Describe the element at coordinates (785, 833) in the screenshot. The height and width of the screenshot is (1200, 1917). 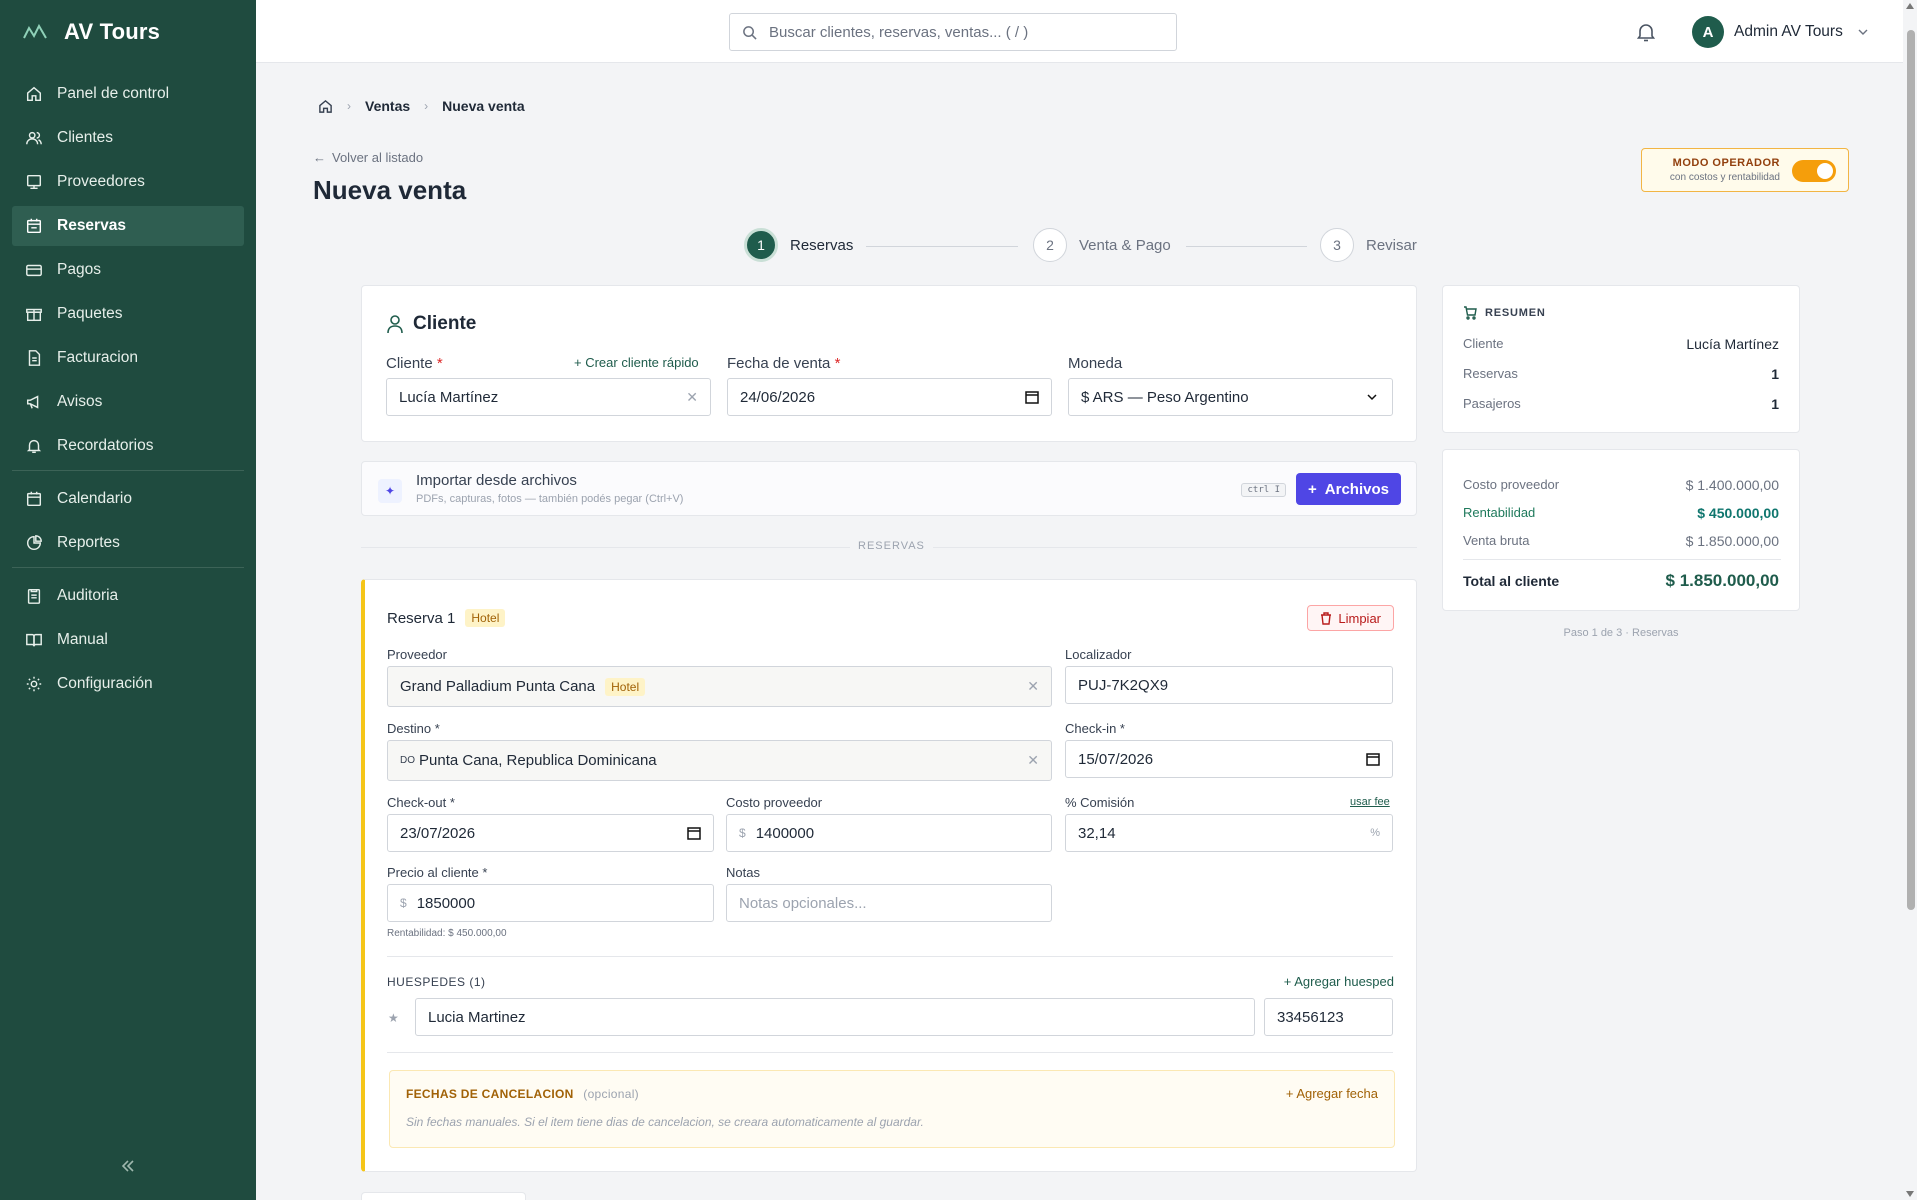
I see `costo-proveedor-value: 1400000` at that location.